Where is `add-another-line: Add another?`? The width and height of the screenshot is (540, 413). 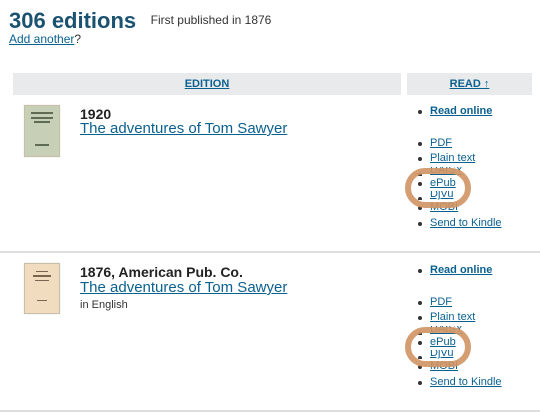 add-another-line: Add another? is located at coordinates (45, 39).